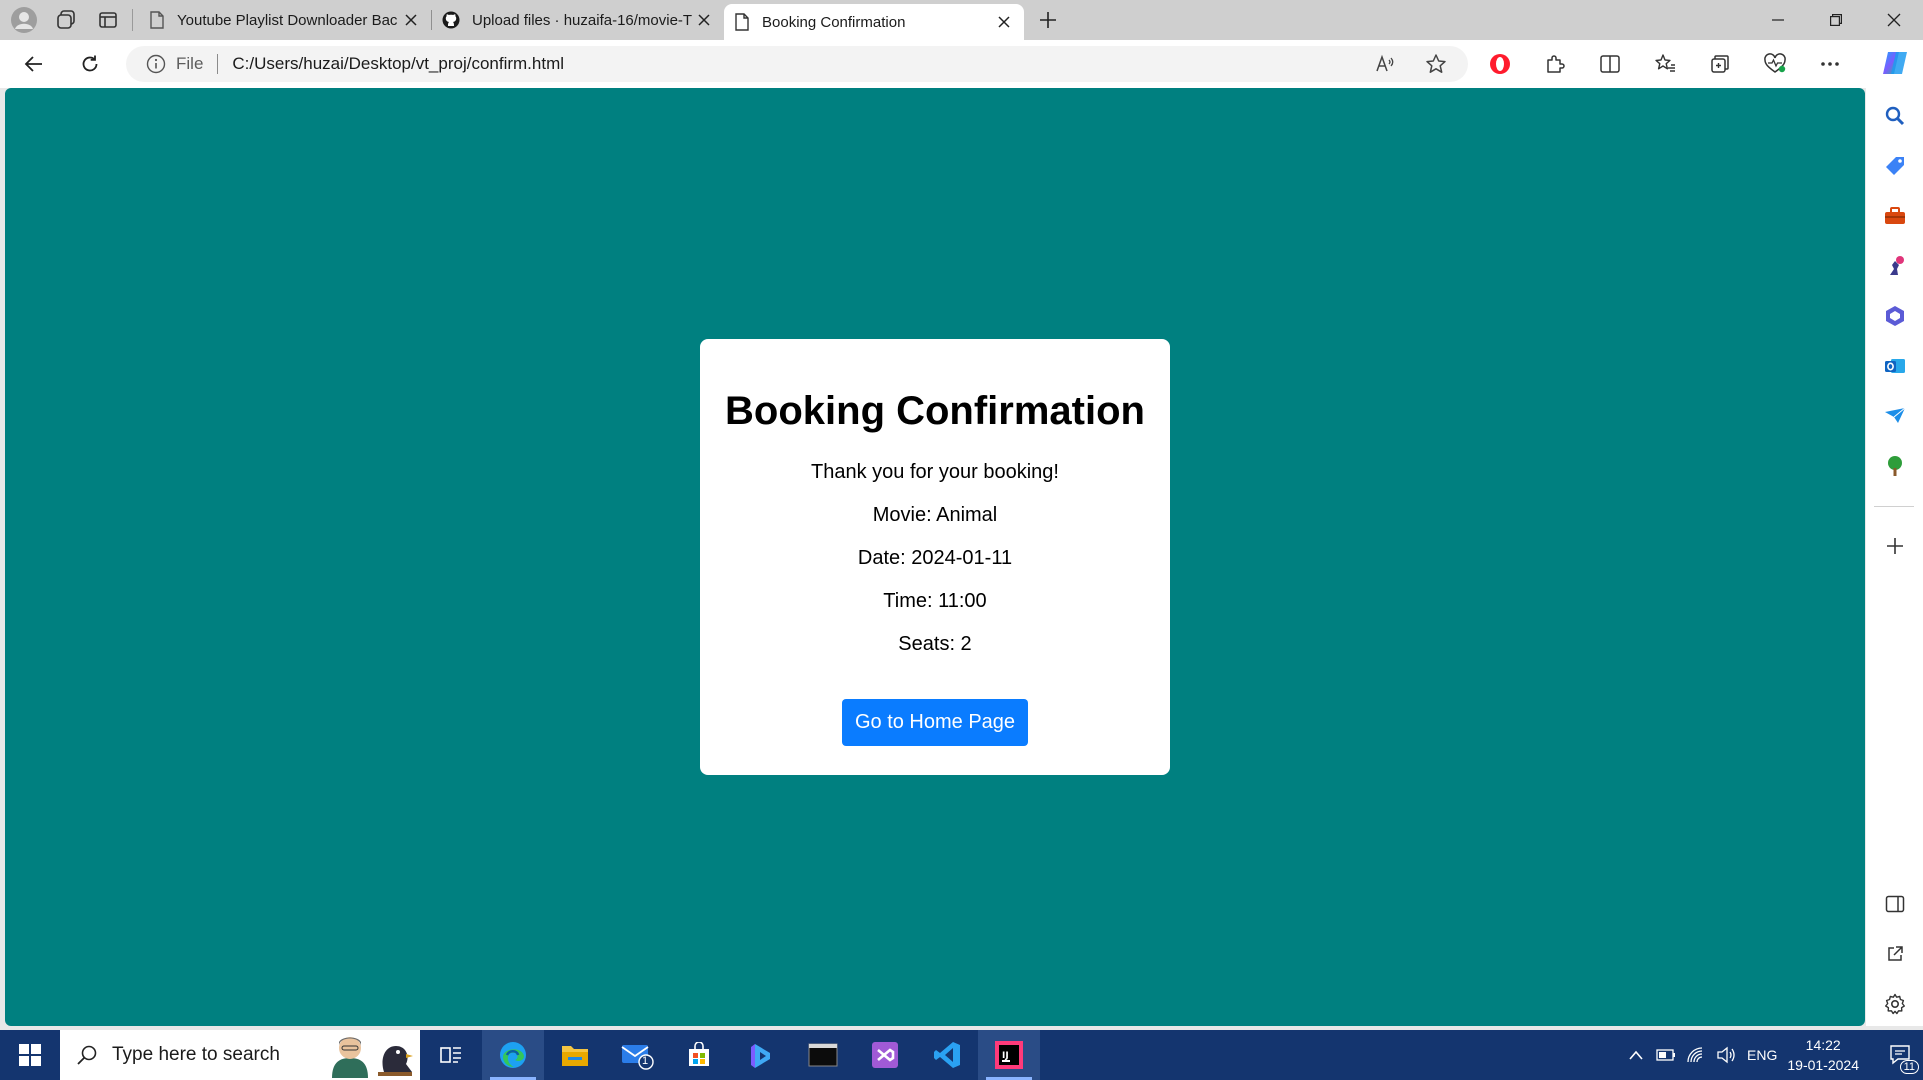 This screenshot has height=1080, width=1923. What do you see at coordinates (1895, 63) in the screenshot?
I see `copilot-button` at bounding box center [1895, 63].